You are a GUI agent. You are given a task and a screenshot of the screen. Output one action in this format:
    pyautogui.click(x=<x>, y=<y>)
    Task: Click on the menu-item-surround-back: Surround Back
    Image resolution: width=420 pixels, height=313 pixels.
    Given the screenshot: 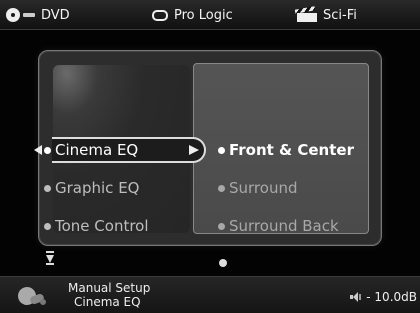 What is the action you would take?
    pyautogui.click(x=278, y=226)
    